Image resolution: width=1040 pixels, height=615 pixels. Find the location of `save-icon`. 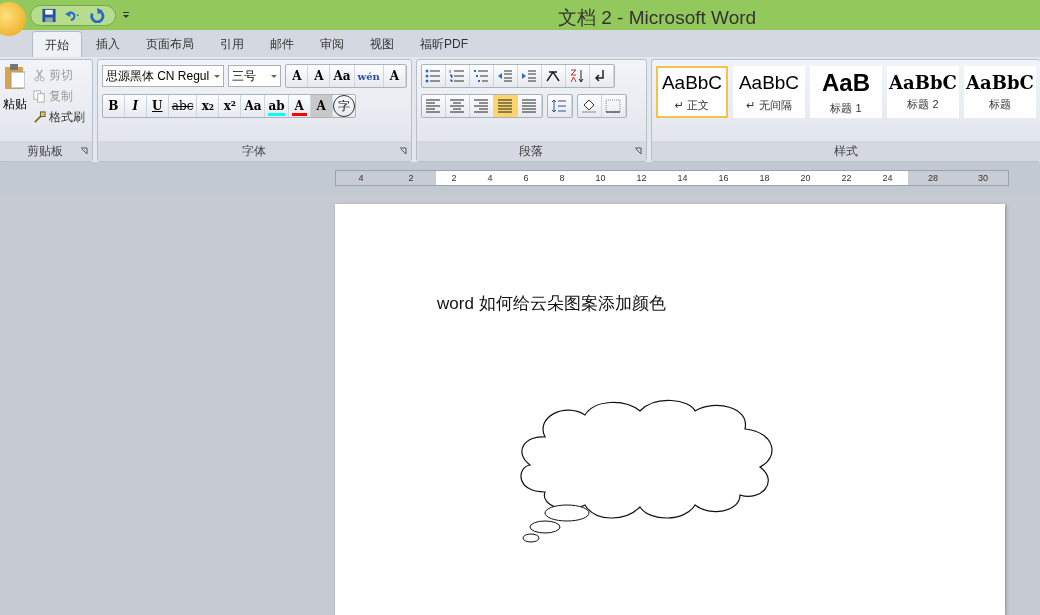

save-icon is located at coordinates (49, 15).